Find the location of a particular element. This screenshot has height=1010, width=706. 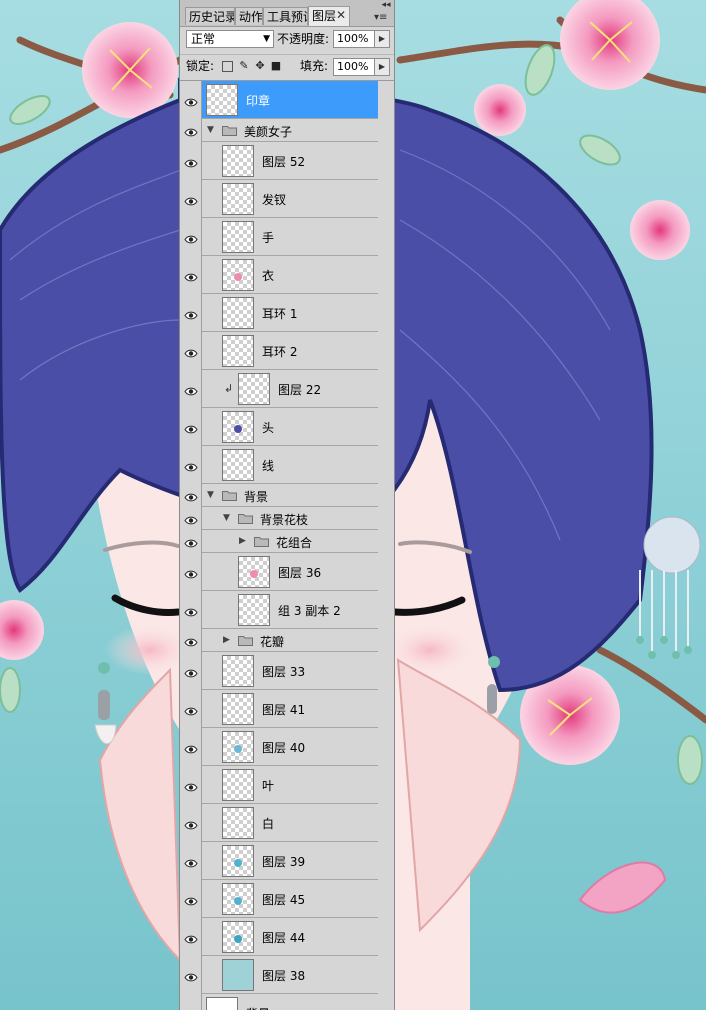

layer-row-7: 耳环 1 is located at coordinates (287, 313).